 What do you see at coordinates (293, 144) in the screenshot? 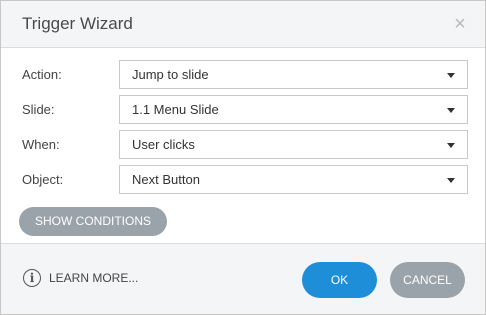
I see `when-select: User clicks` at bounding box center [293, 144].